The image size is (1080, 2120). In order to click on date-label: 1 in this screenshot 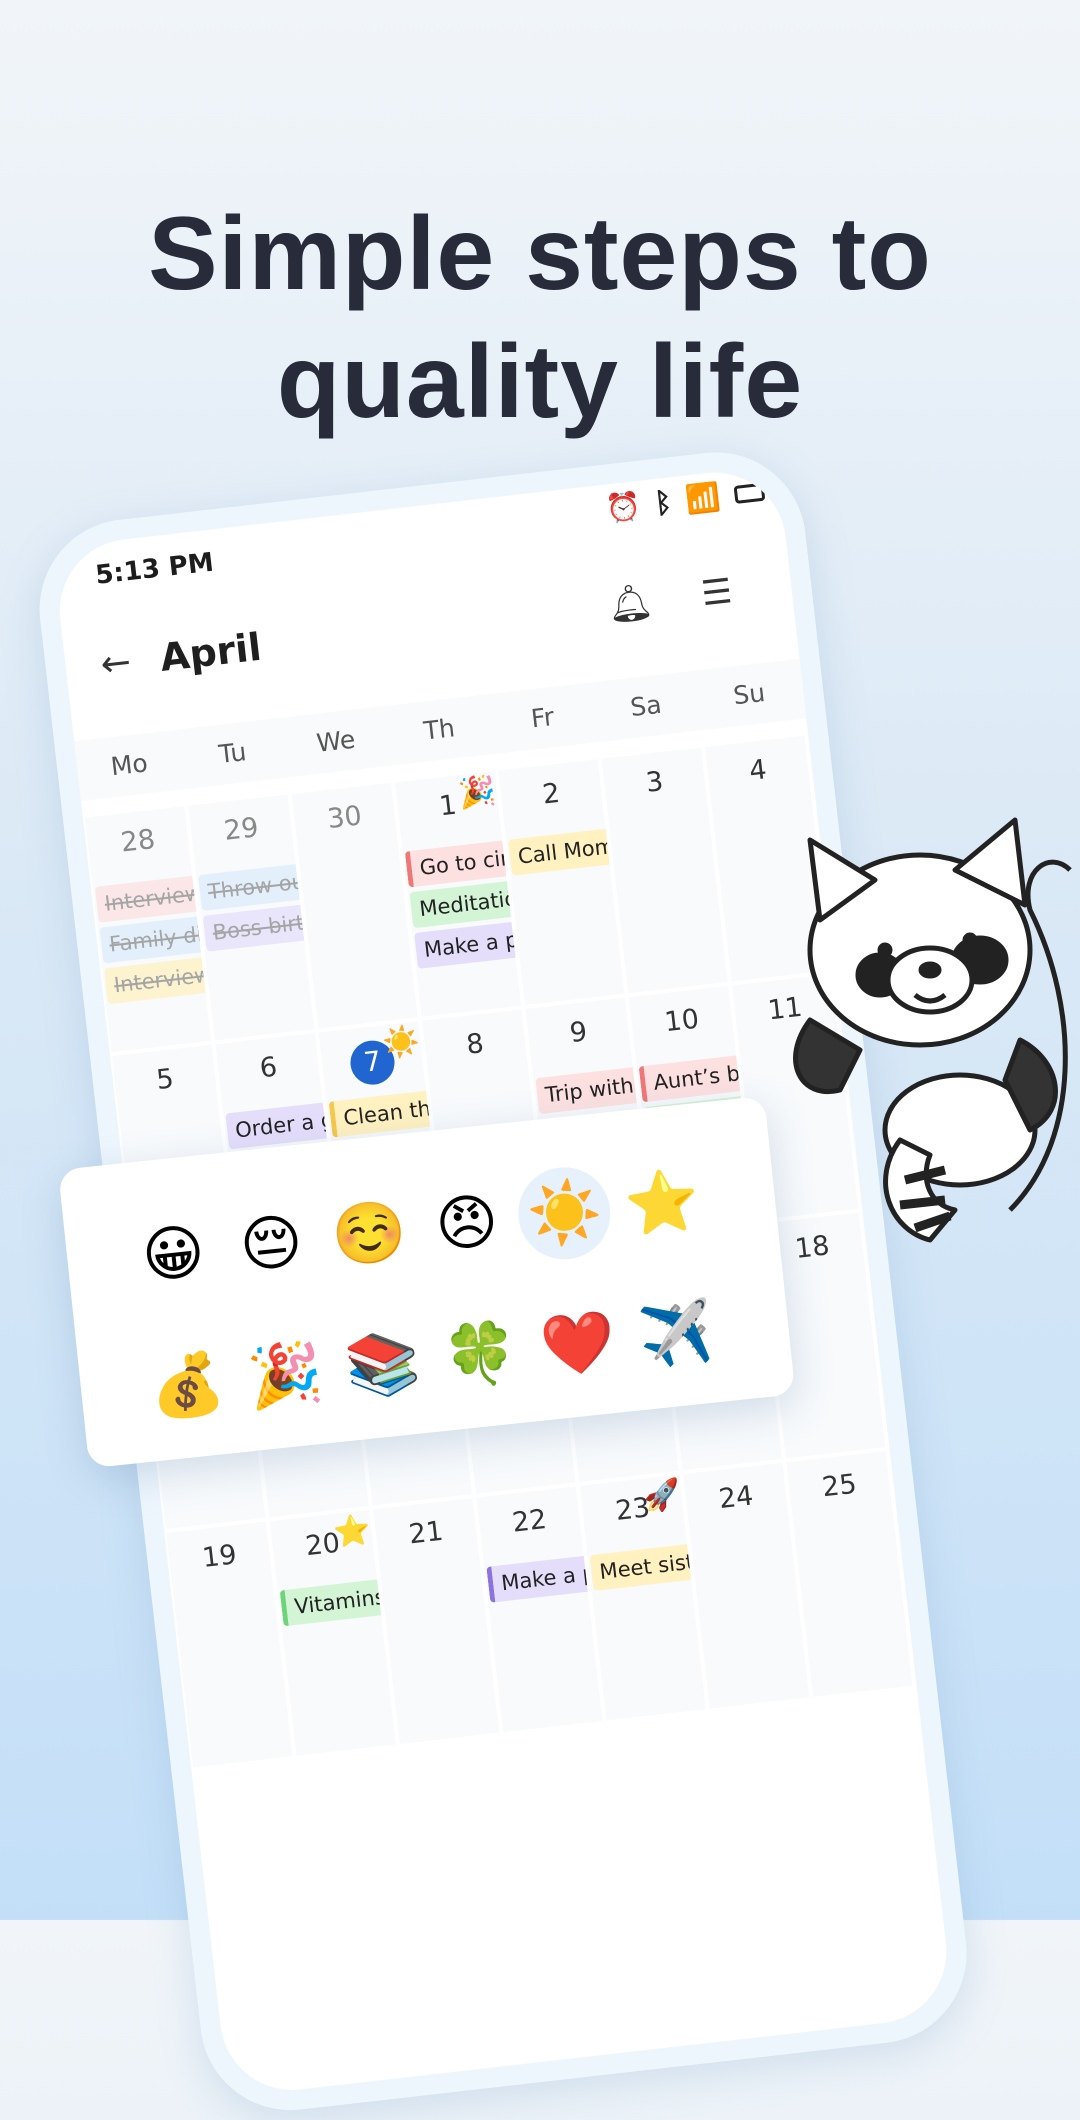, I will do `click(448, 806)`.